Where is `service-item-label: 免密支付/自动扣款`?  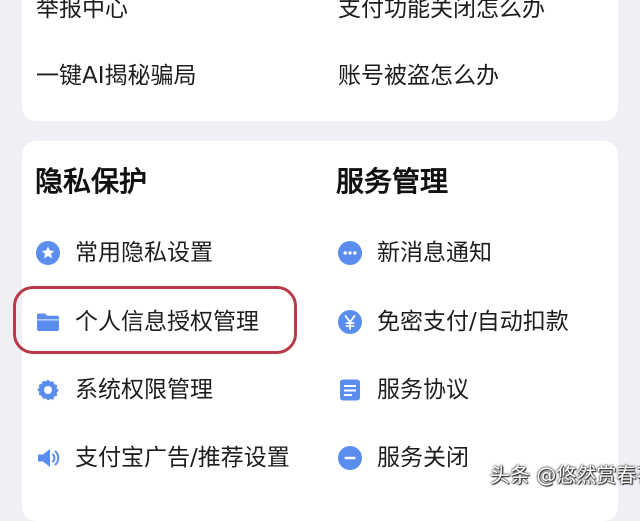
service-item-label: 免密支付/自动扣款 is located at coordinates (473, 322).